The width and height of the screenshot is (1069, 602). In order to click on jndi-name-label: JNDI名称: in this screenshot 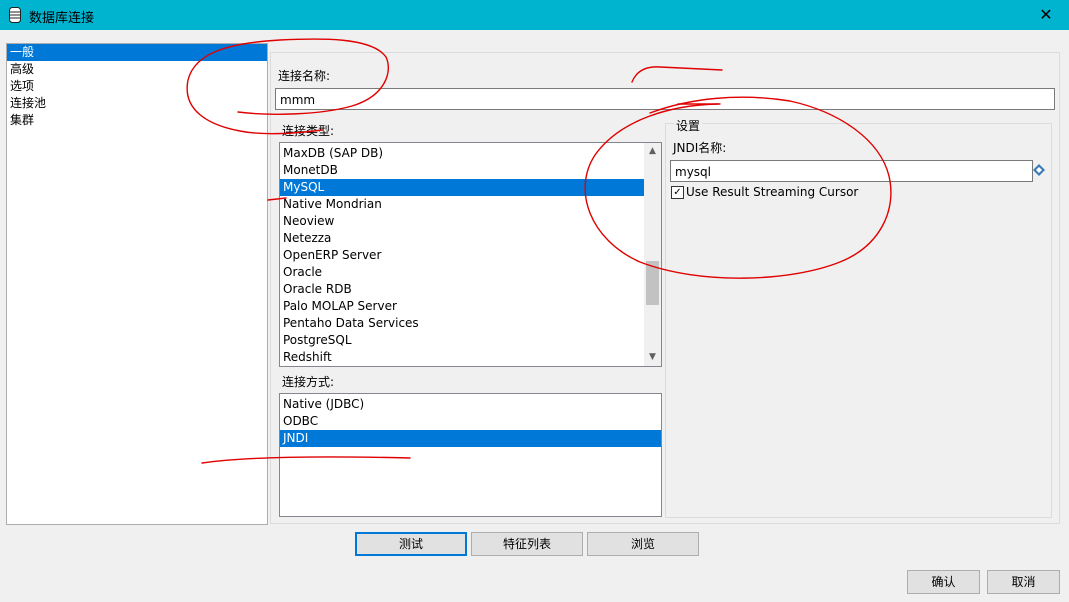, I will do `click(700, 148)`.